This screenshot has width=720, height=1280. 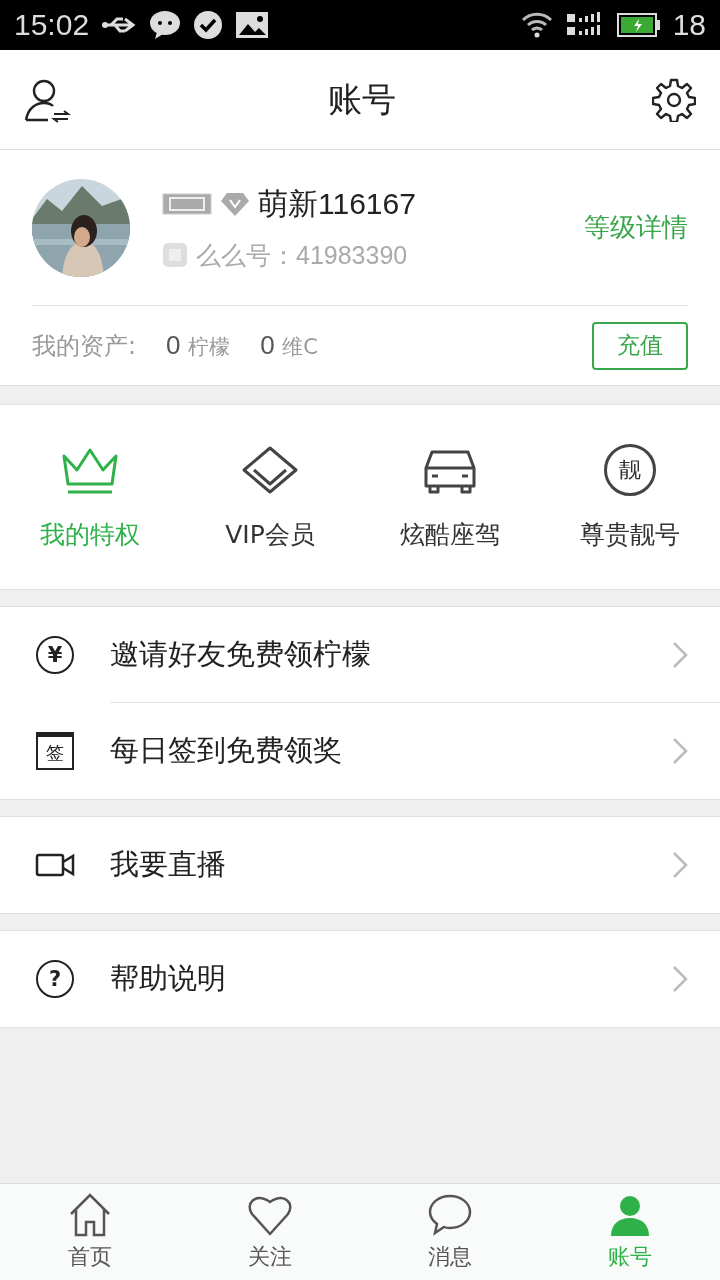 I want to click on assets-label: 我的资产:, so click(x=84, y=346).